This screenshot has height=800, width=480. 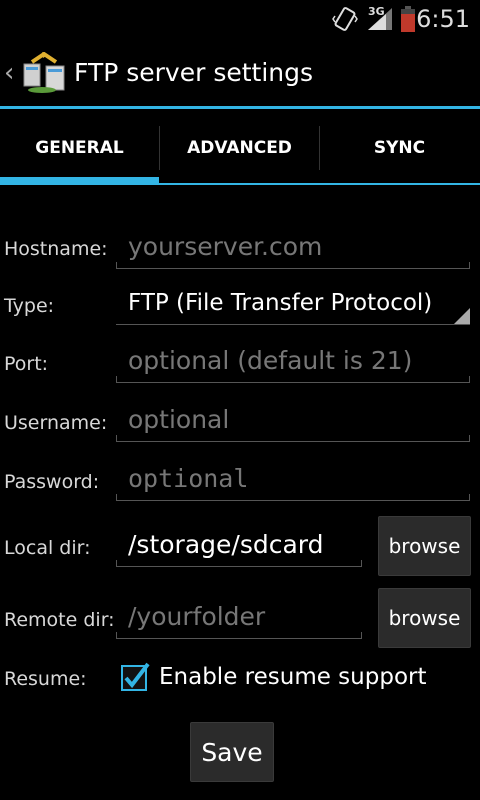 What do you see at coordinates (462, 316) in the screenshot?
I see `dropdown-arrow-icon` at bounding box center [462, 316].